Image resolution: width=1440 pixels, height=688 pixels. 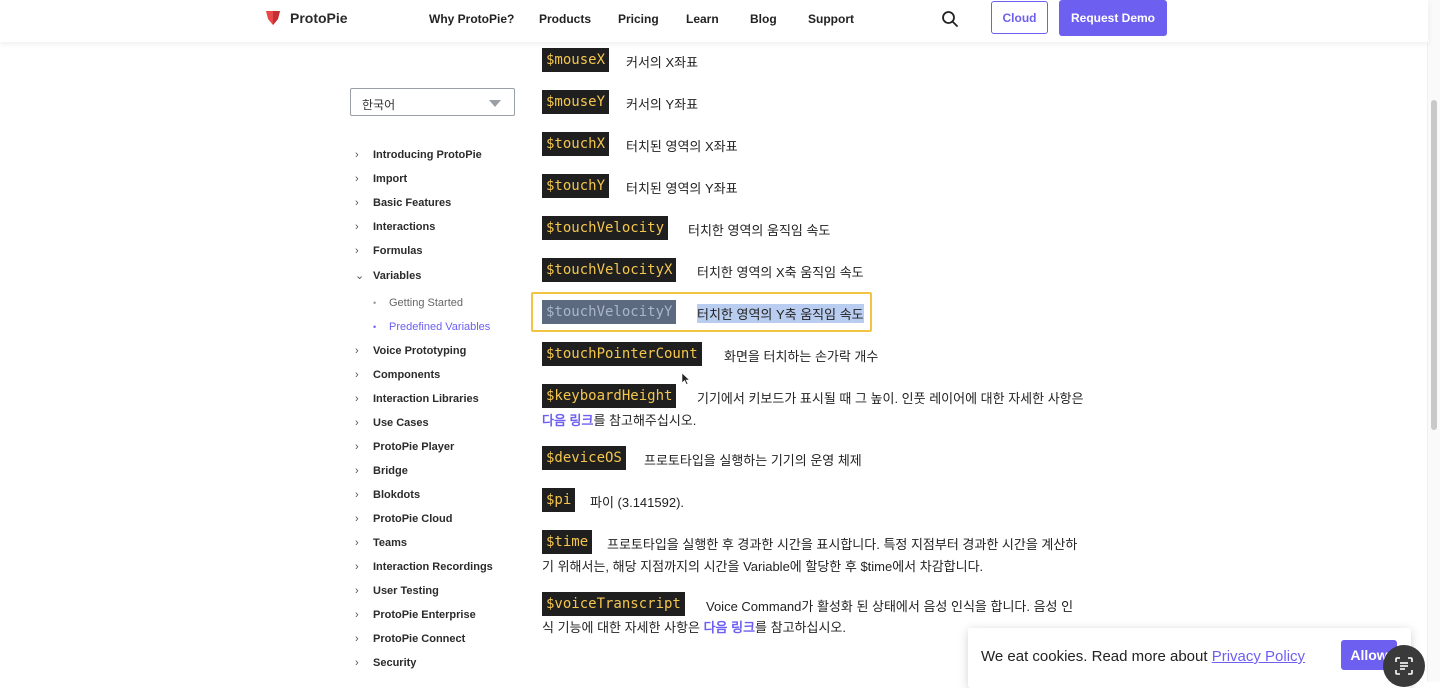 I want to click on sidebar-item-basic-features: › Basic Features, so click(x=403, y=205).